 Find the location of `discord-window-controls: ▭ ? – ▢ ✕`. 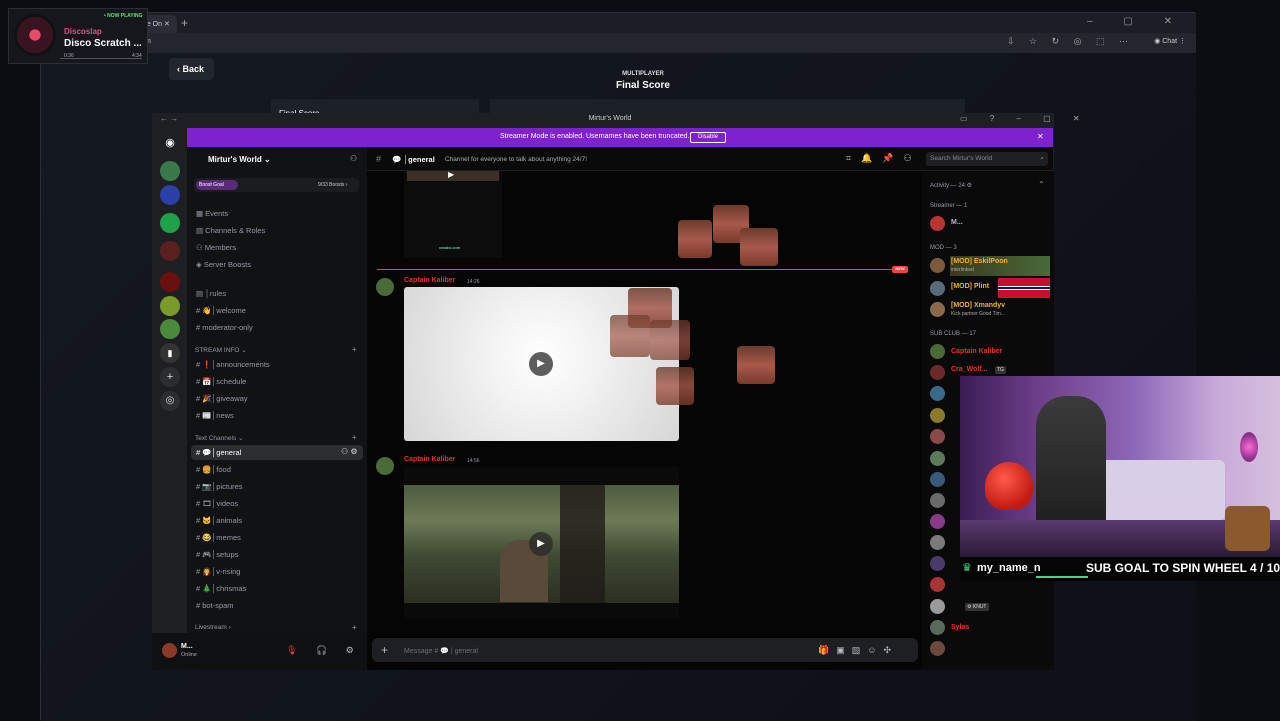

discord-window-controls: ▭ ? – ▢ ✕ is located at coordinates (1025, 118).